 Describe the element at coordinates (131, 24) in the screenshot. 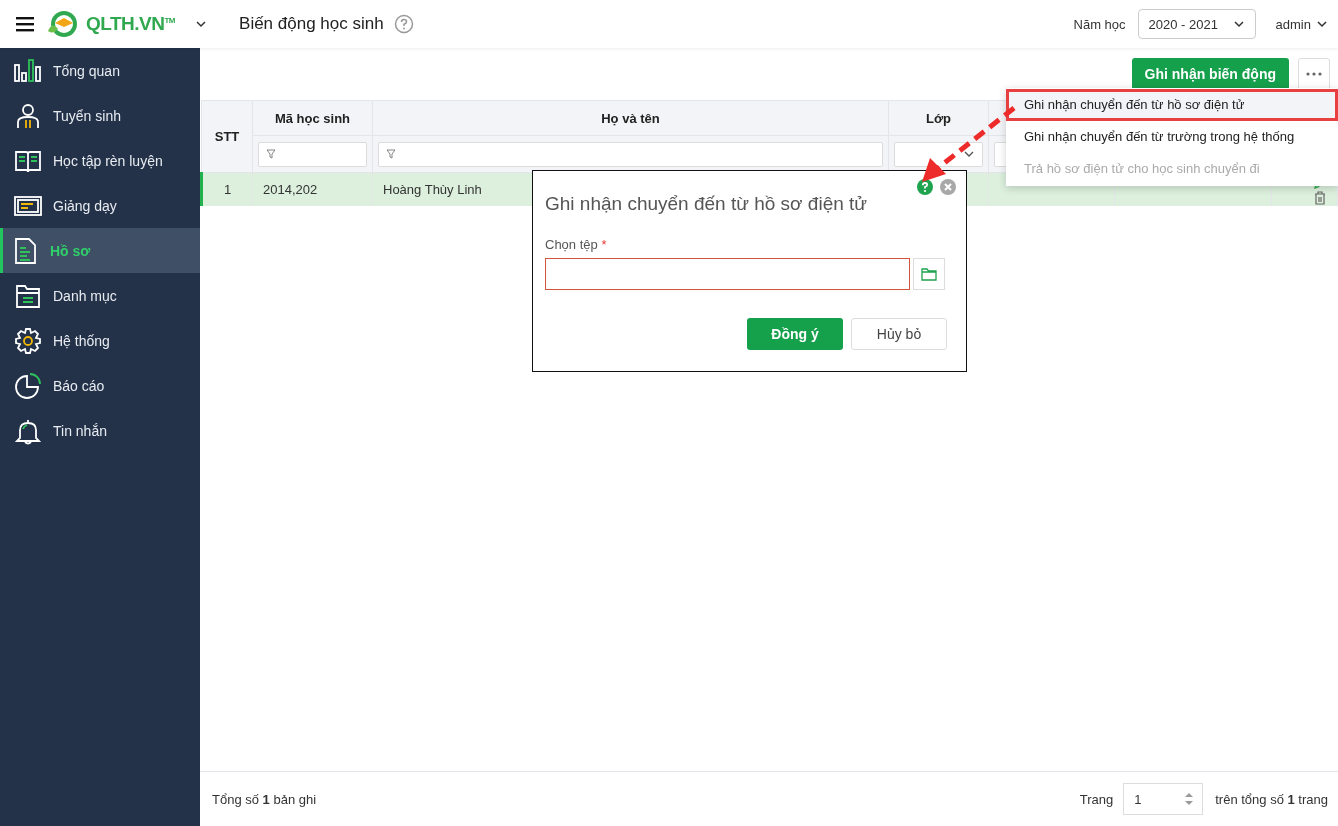

I see `logo-text: QLTH.VN$^{TM}$` at that location.